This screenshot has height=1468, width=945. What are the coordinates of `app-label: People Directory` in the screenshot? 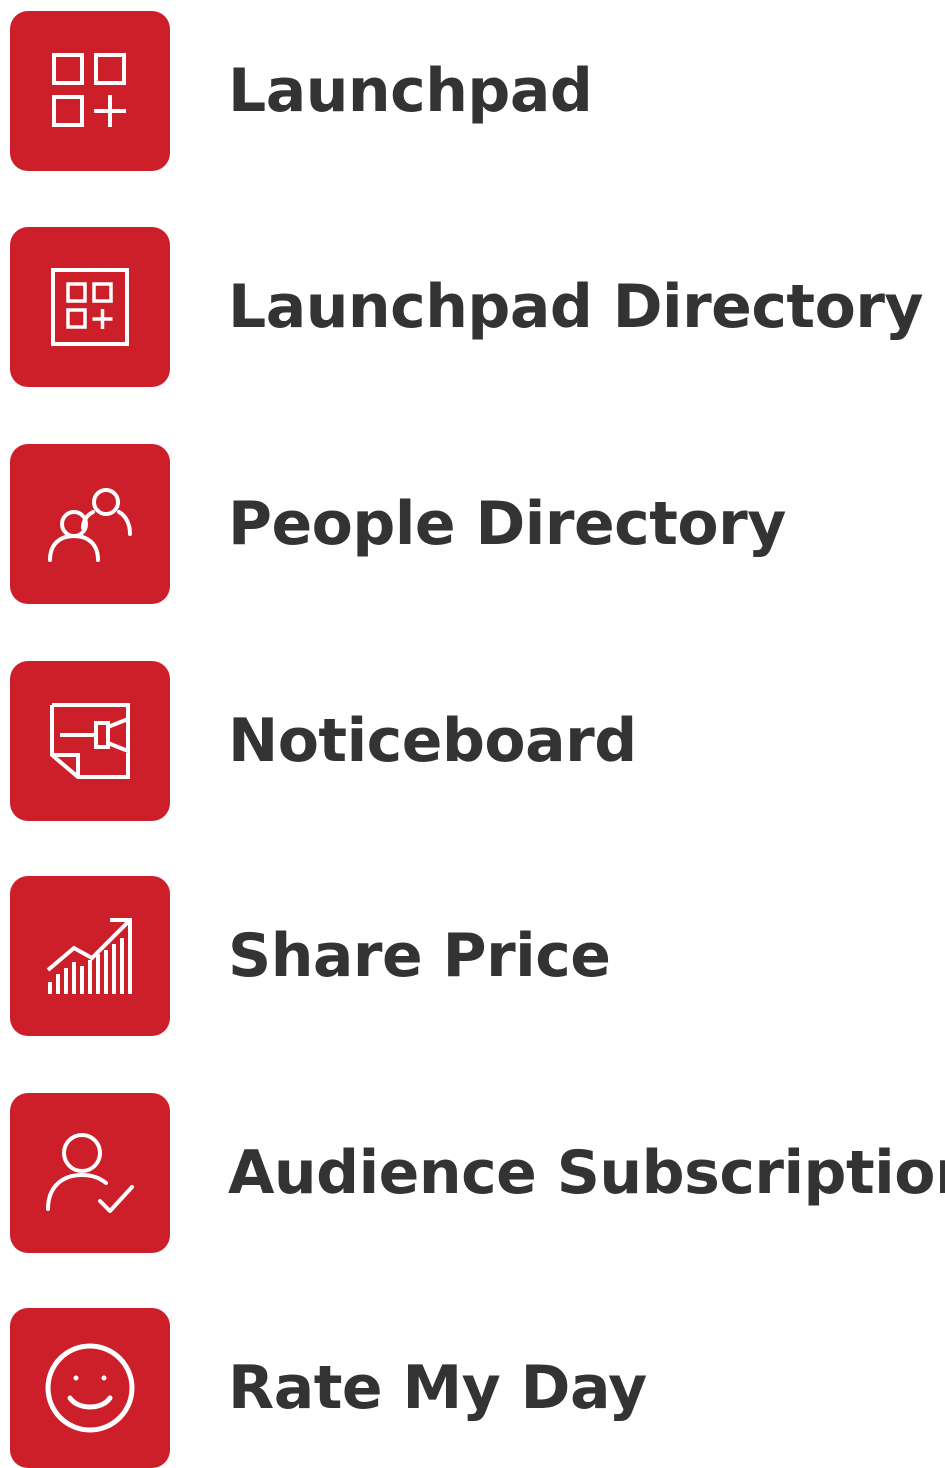 It's located at (507, 524).